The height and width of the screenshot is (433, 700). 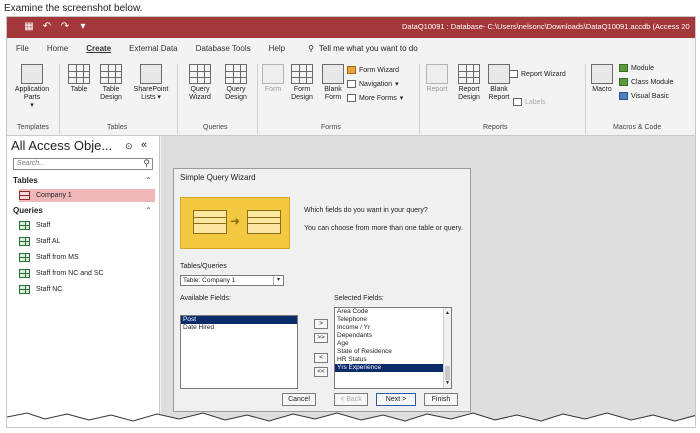 I want to click on scroll-thumb, so click(x=447, y=373).